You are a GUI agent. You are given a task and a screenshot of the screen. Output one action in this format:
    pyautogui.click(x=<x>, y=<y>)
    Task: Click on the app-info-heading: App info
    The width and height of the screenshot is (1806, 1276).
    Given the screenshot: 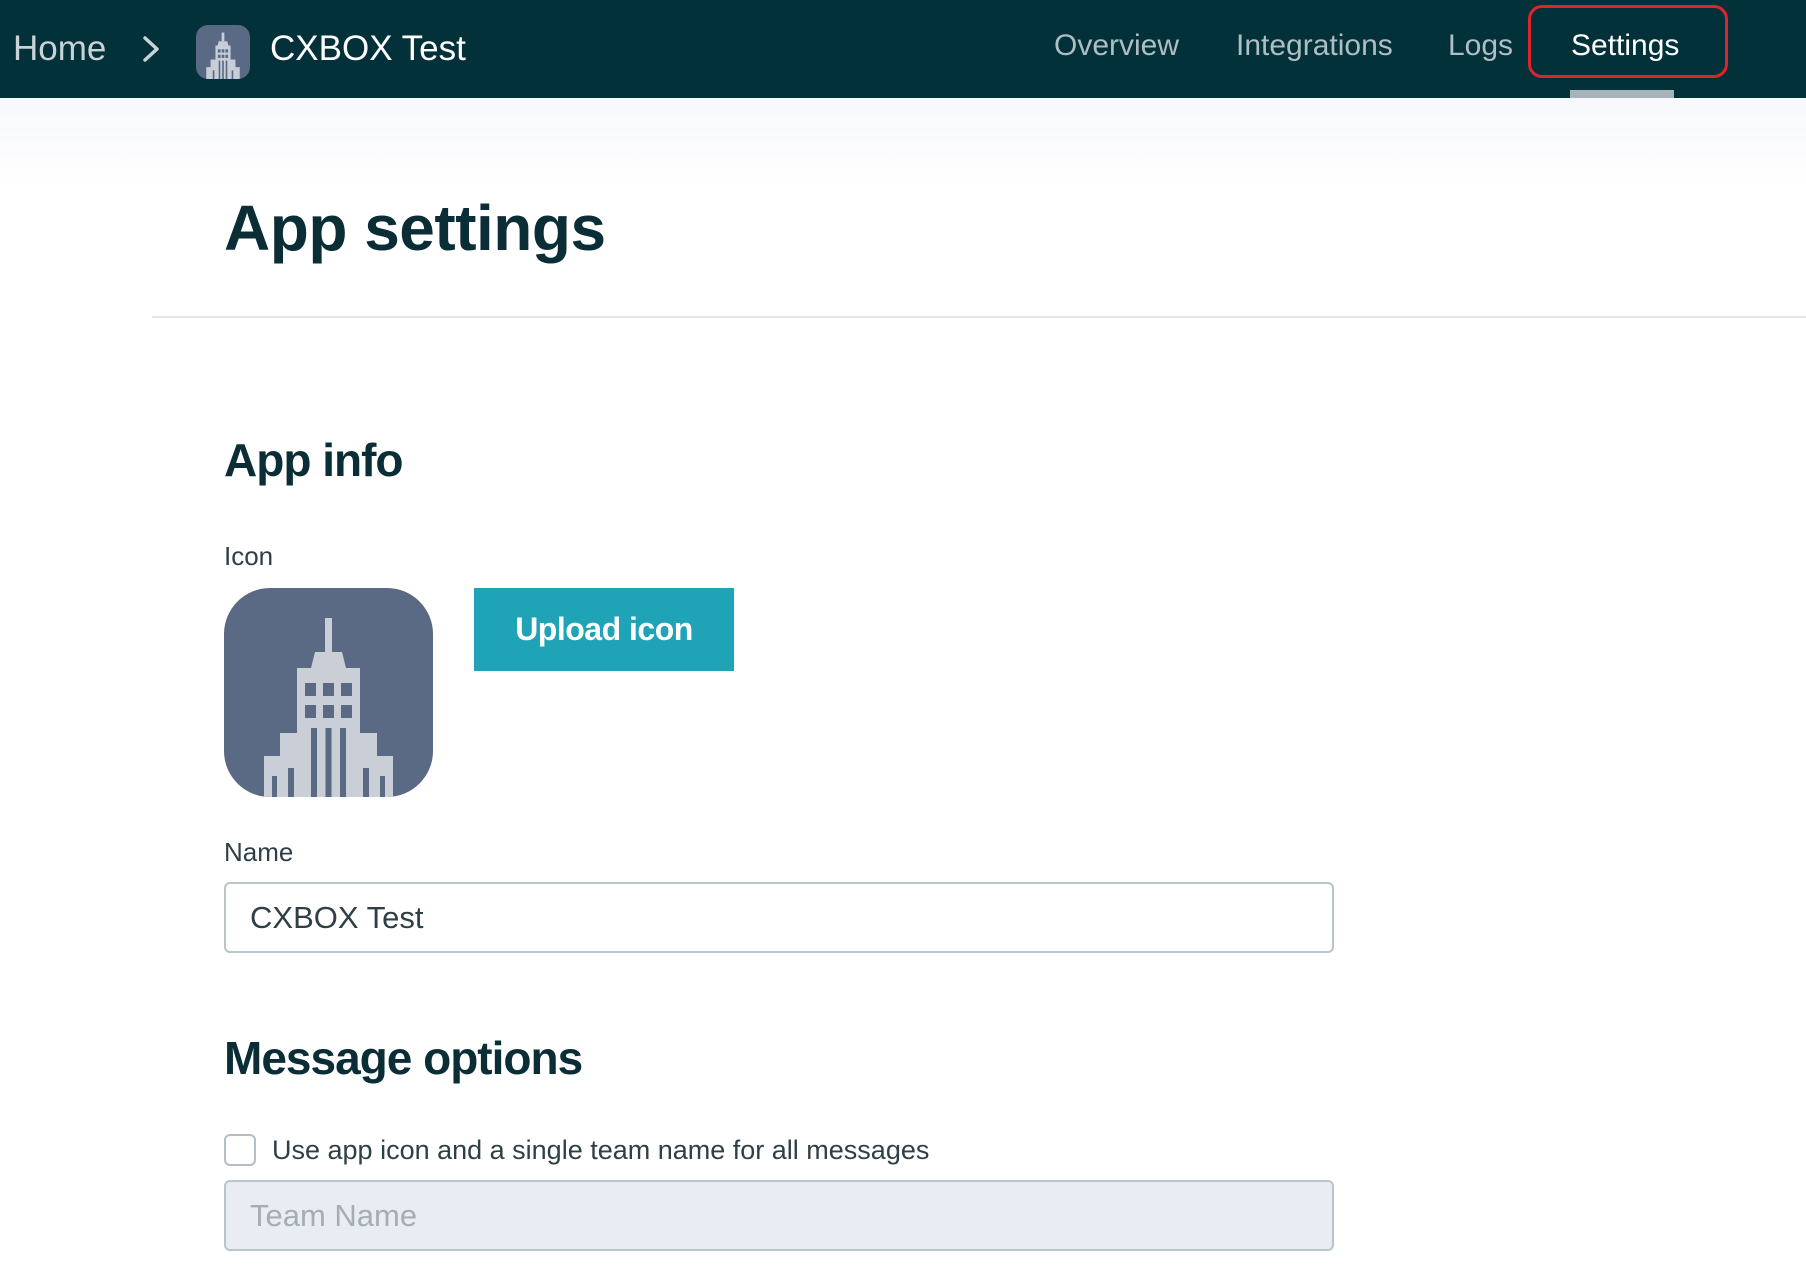 What is the action you would take?
    pyautogui.click(x=313, y=460)
    